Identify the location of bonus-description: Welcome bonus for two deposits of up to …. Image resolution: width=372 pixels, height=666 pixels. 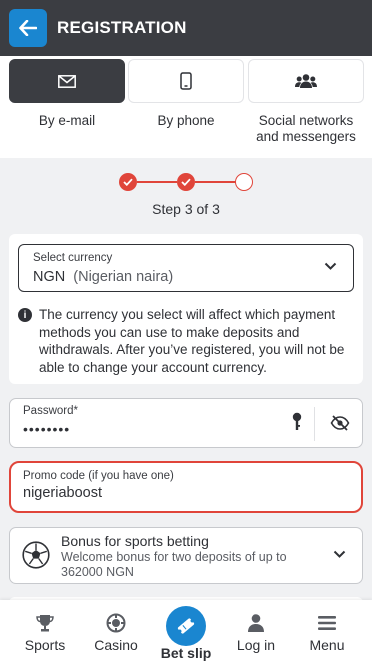
(174, 564).